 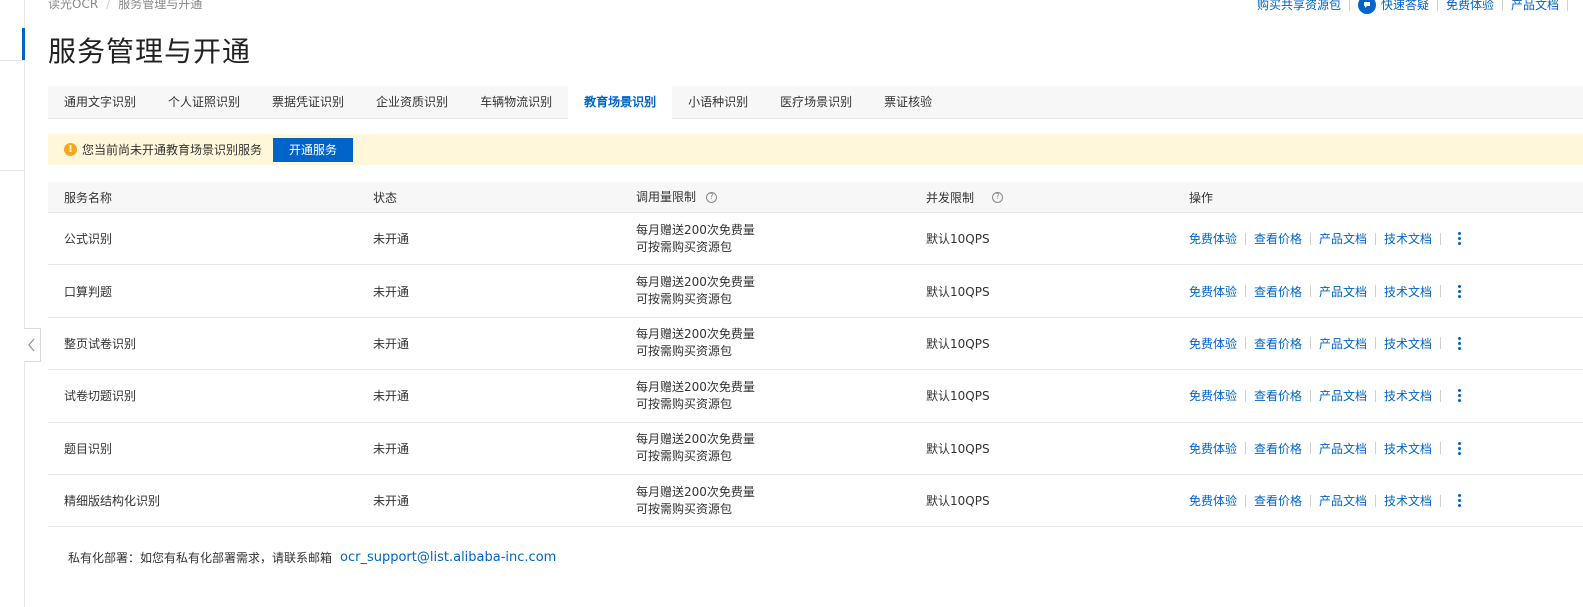 I want to click on tab-verification: 票证核验, so click(x=908, y=102).